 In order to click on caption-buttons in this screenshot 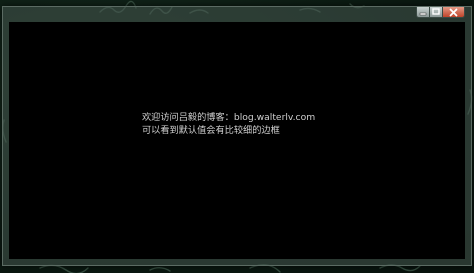, I will do `click(440, 13)`.